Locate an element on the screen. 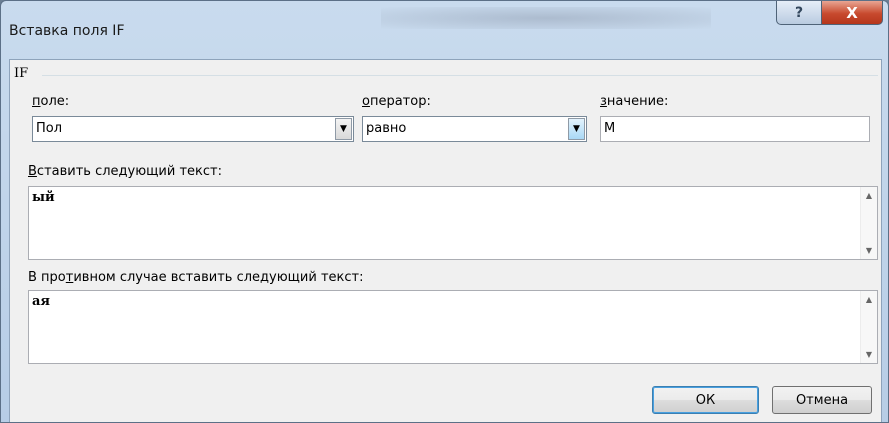  operator-label-rest: ператор: is located at coordinates (400, 101).